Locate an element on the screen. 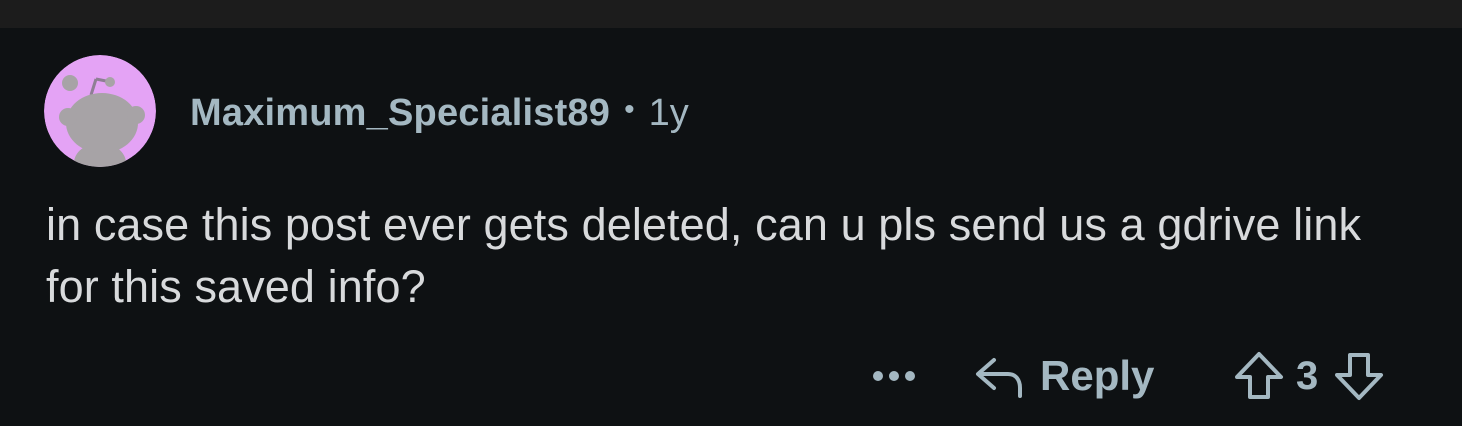 The height and width of the screenshot is (426, 1462). top-edge-bar is located at coordinates (731, 14).